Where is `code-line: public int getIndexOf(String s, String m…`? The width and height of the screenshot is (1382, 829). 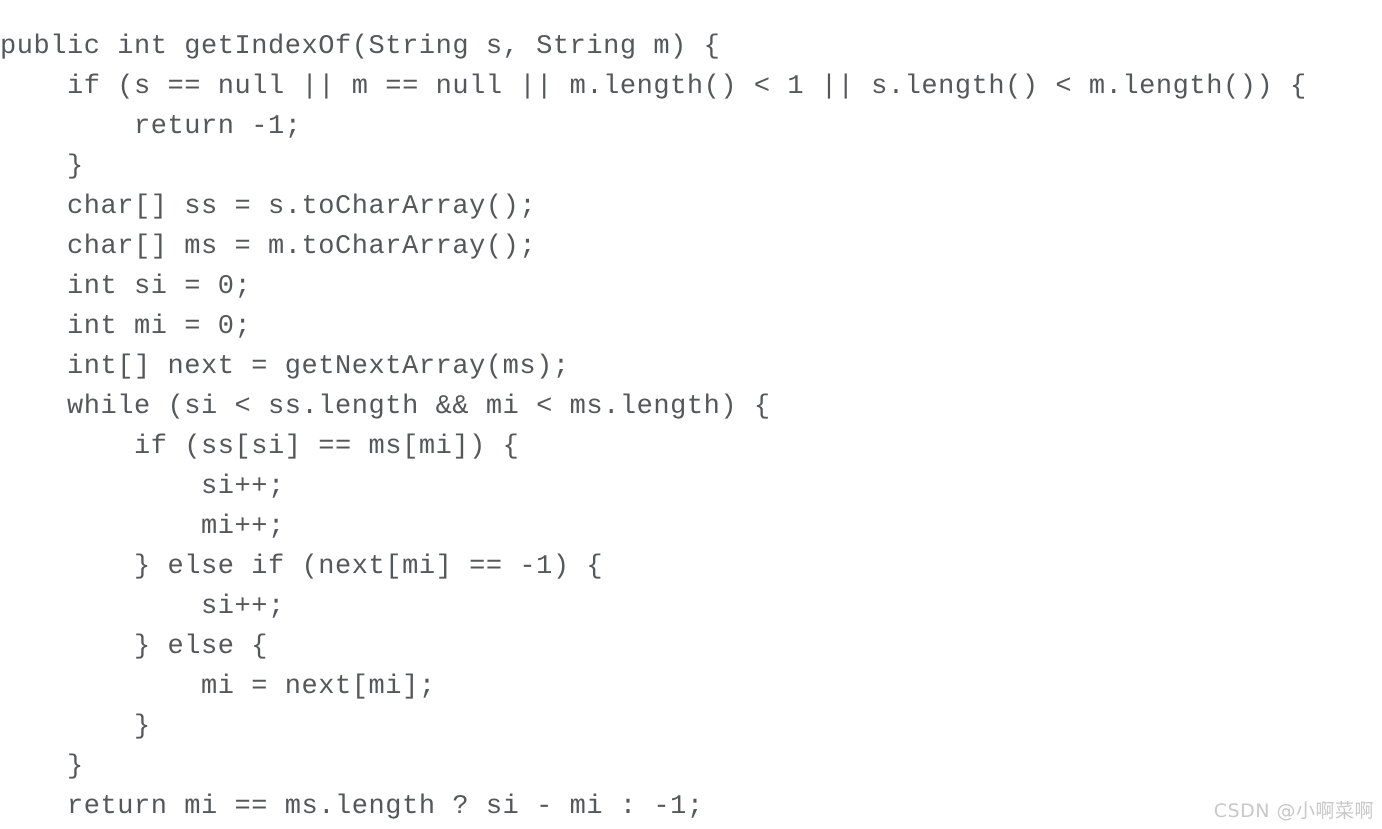
code-line: public int getIndexOf(String s, String m… is located at coordinates (360, 47).